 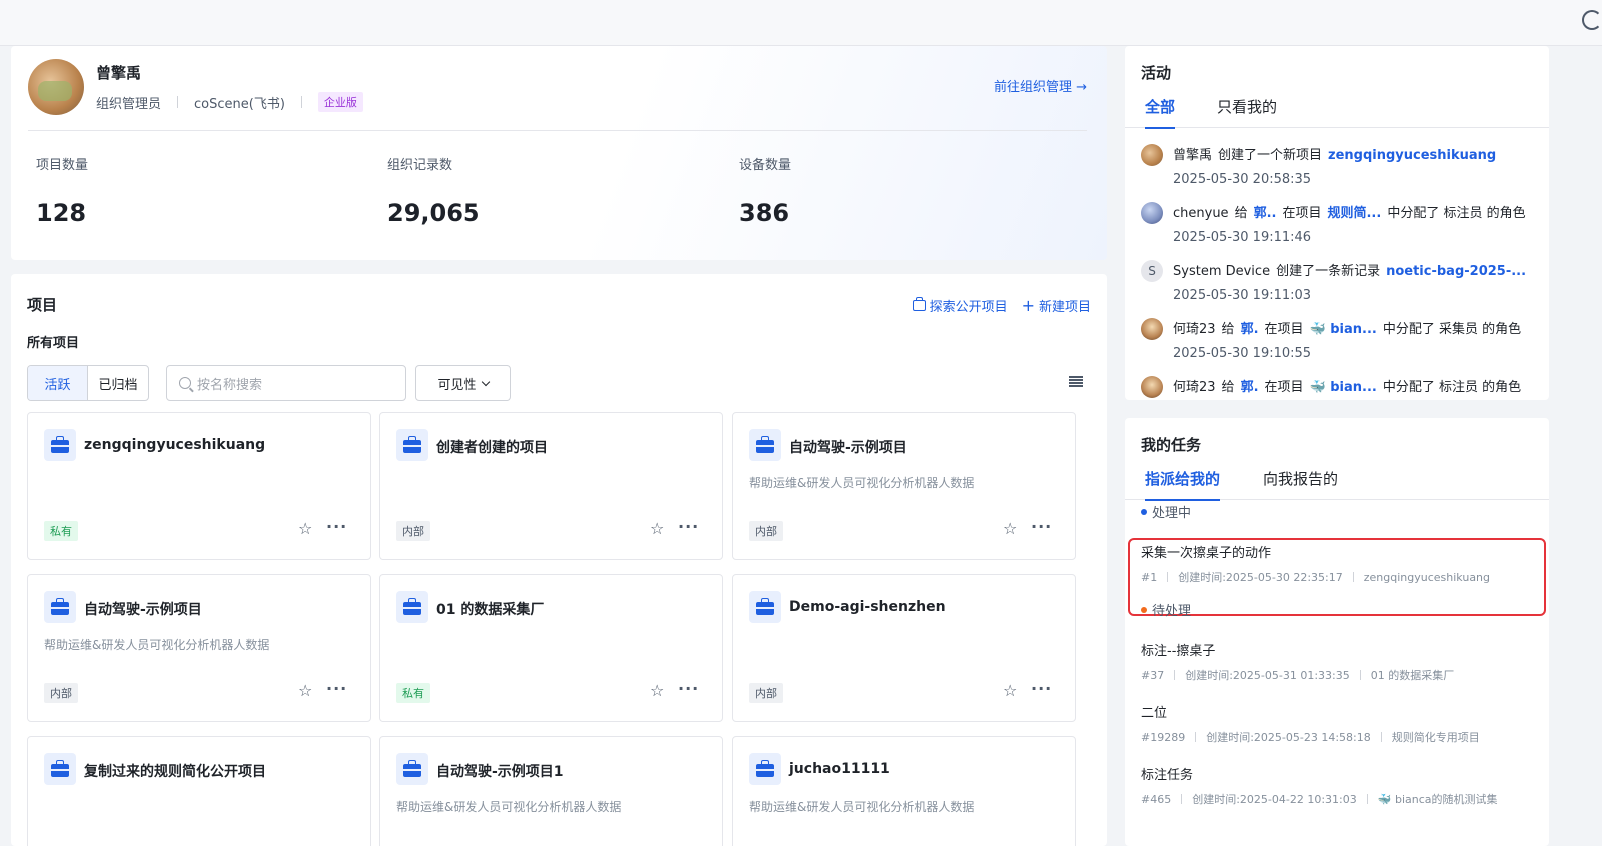 I want to click on avatar: S, so click(x=1152, y=271).